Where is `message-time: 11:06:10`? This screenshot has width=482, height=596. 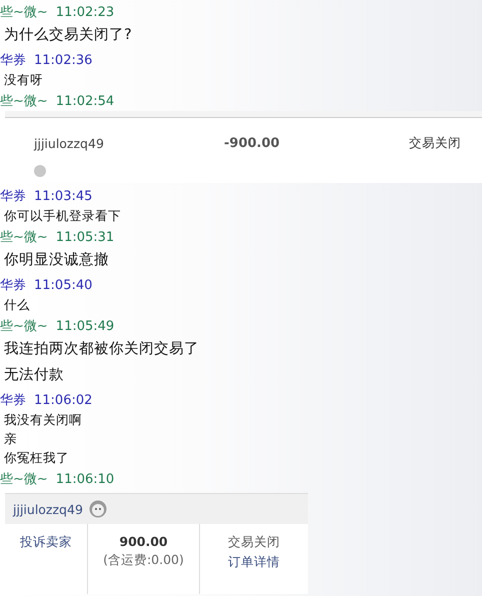
message-time: 11:06:10 is located at coordinates (85, 479).